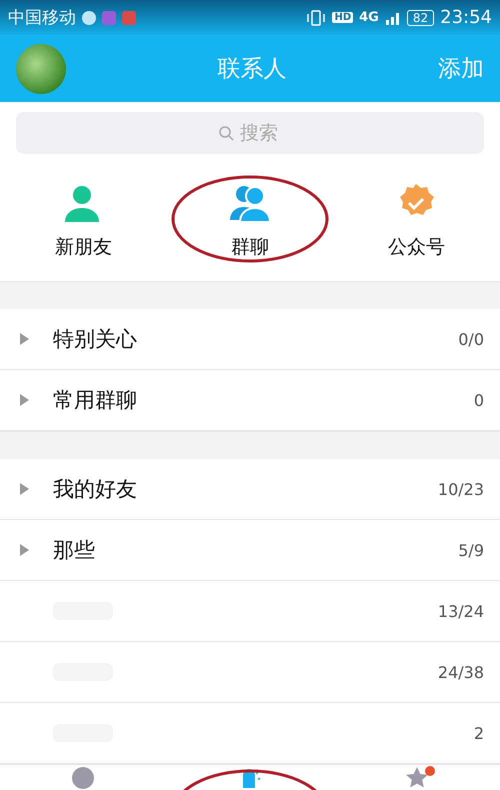 This screenshot has width=500, height=790. I want to click on group-count: 13/24, so click(461, 611).